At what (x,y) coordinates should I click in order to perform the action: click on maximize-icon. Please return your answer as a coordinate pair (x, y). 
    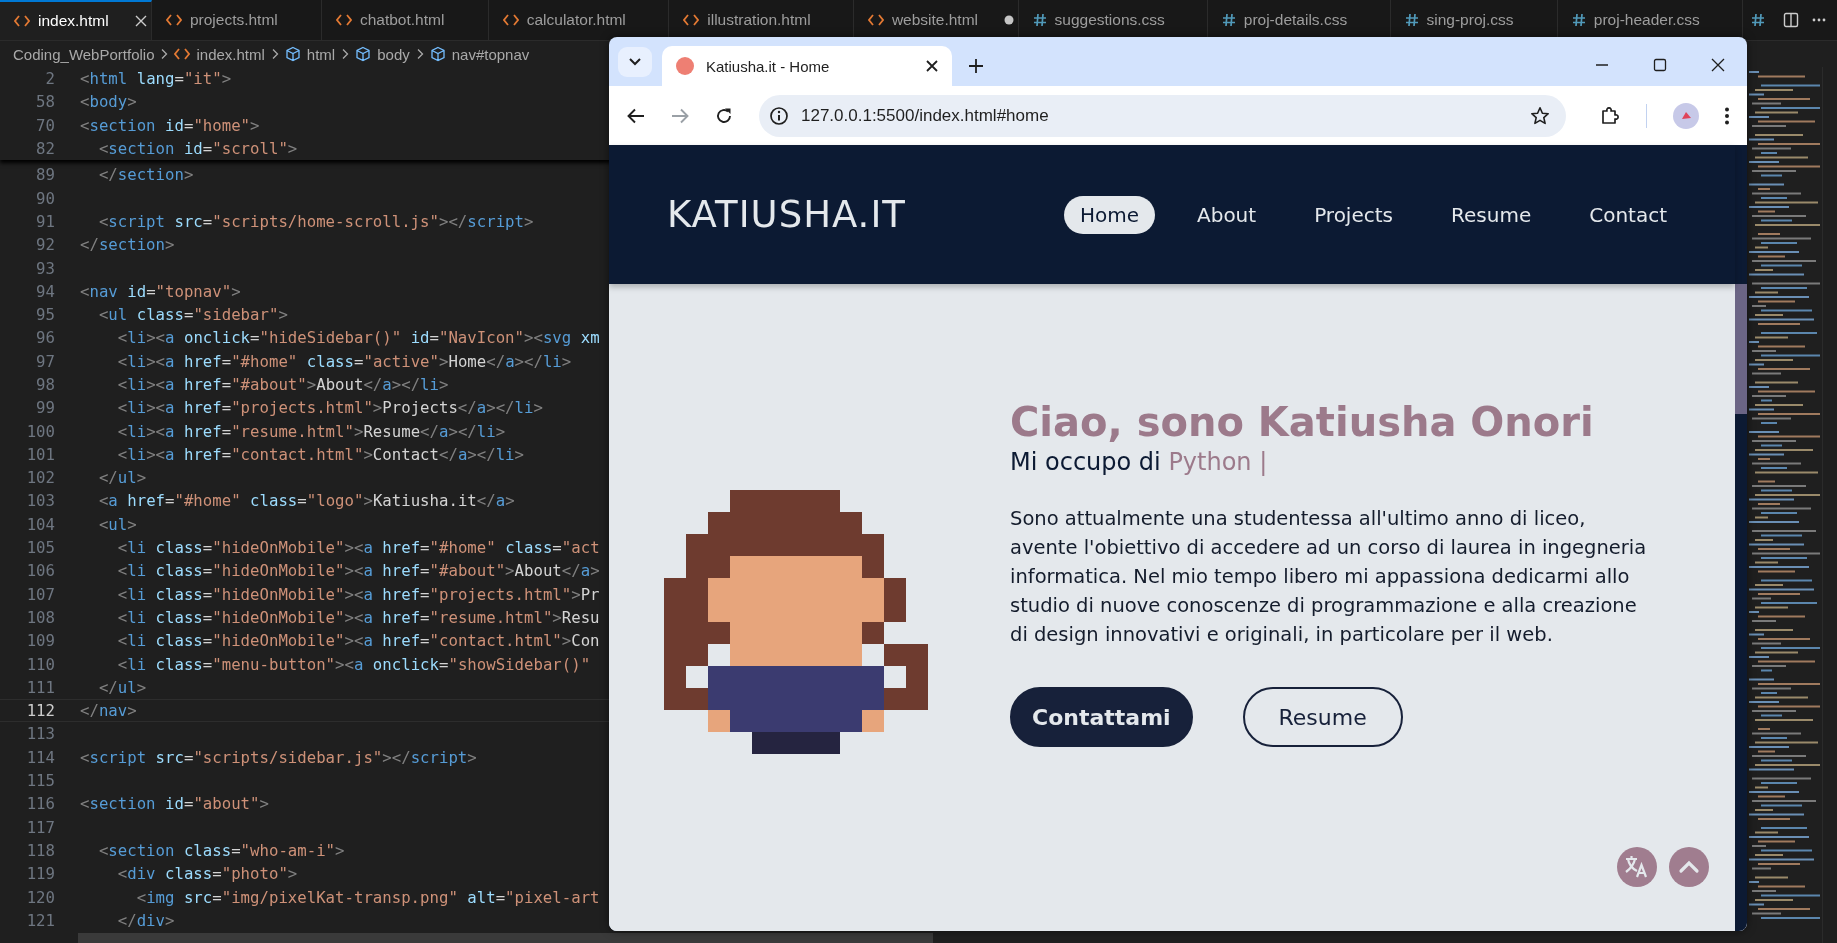
    Looking at the image, I should click on (1660, 65).